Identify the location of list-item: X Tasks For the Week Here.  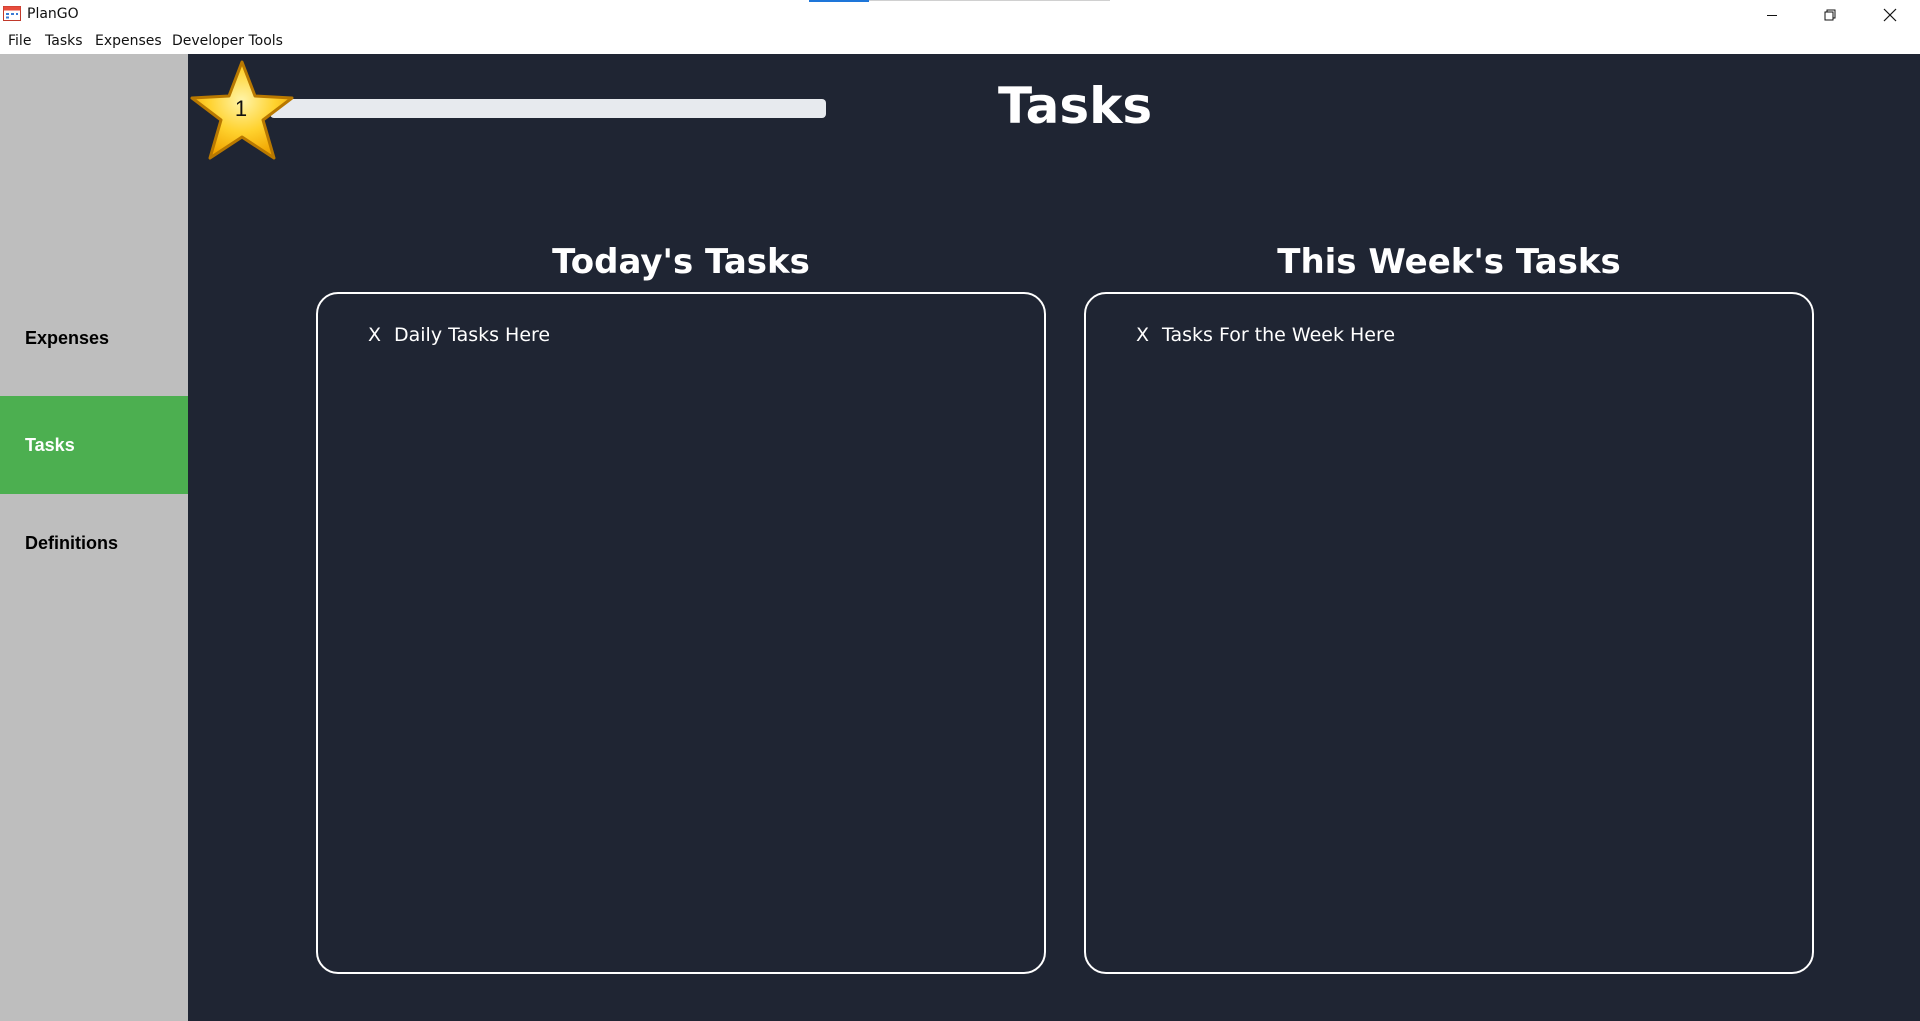
(1265, 335).